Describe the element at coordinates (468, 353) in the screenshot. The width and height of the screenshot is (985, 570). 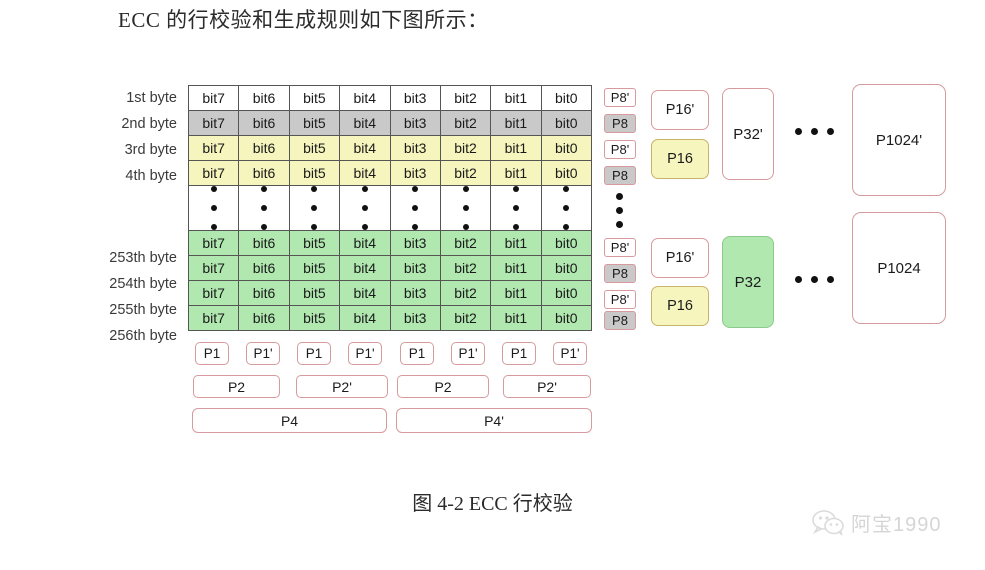
I see `p1-box: P1'` at that location.